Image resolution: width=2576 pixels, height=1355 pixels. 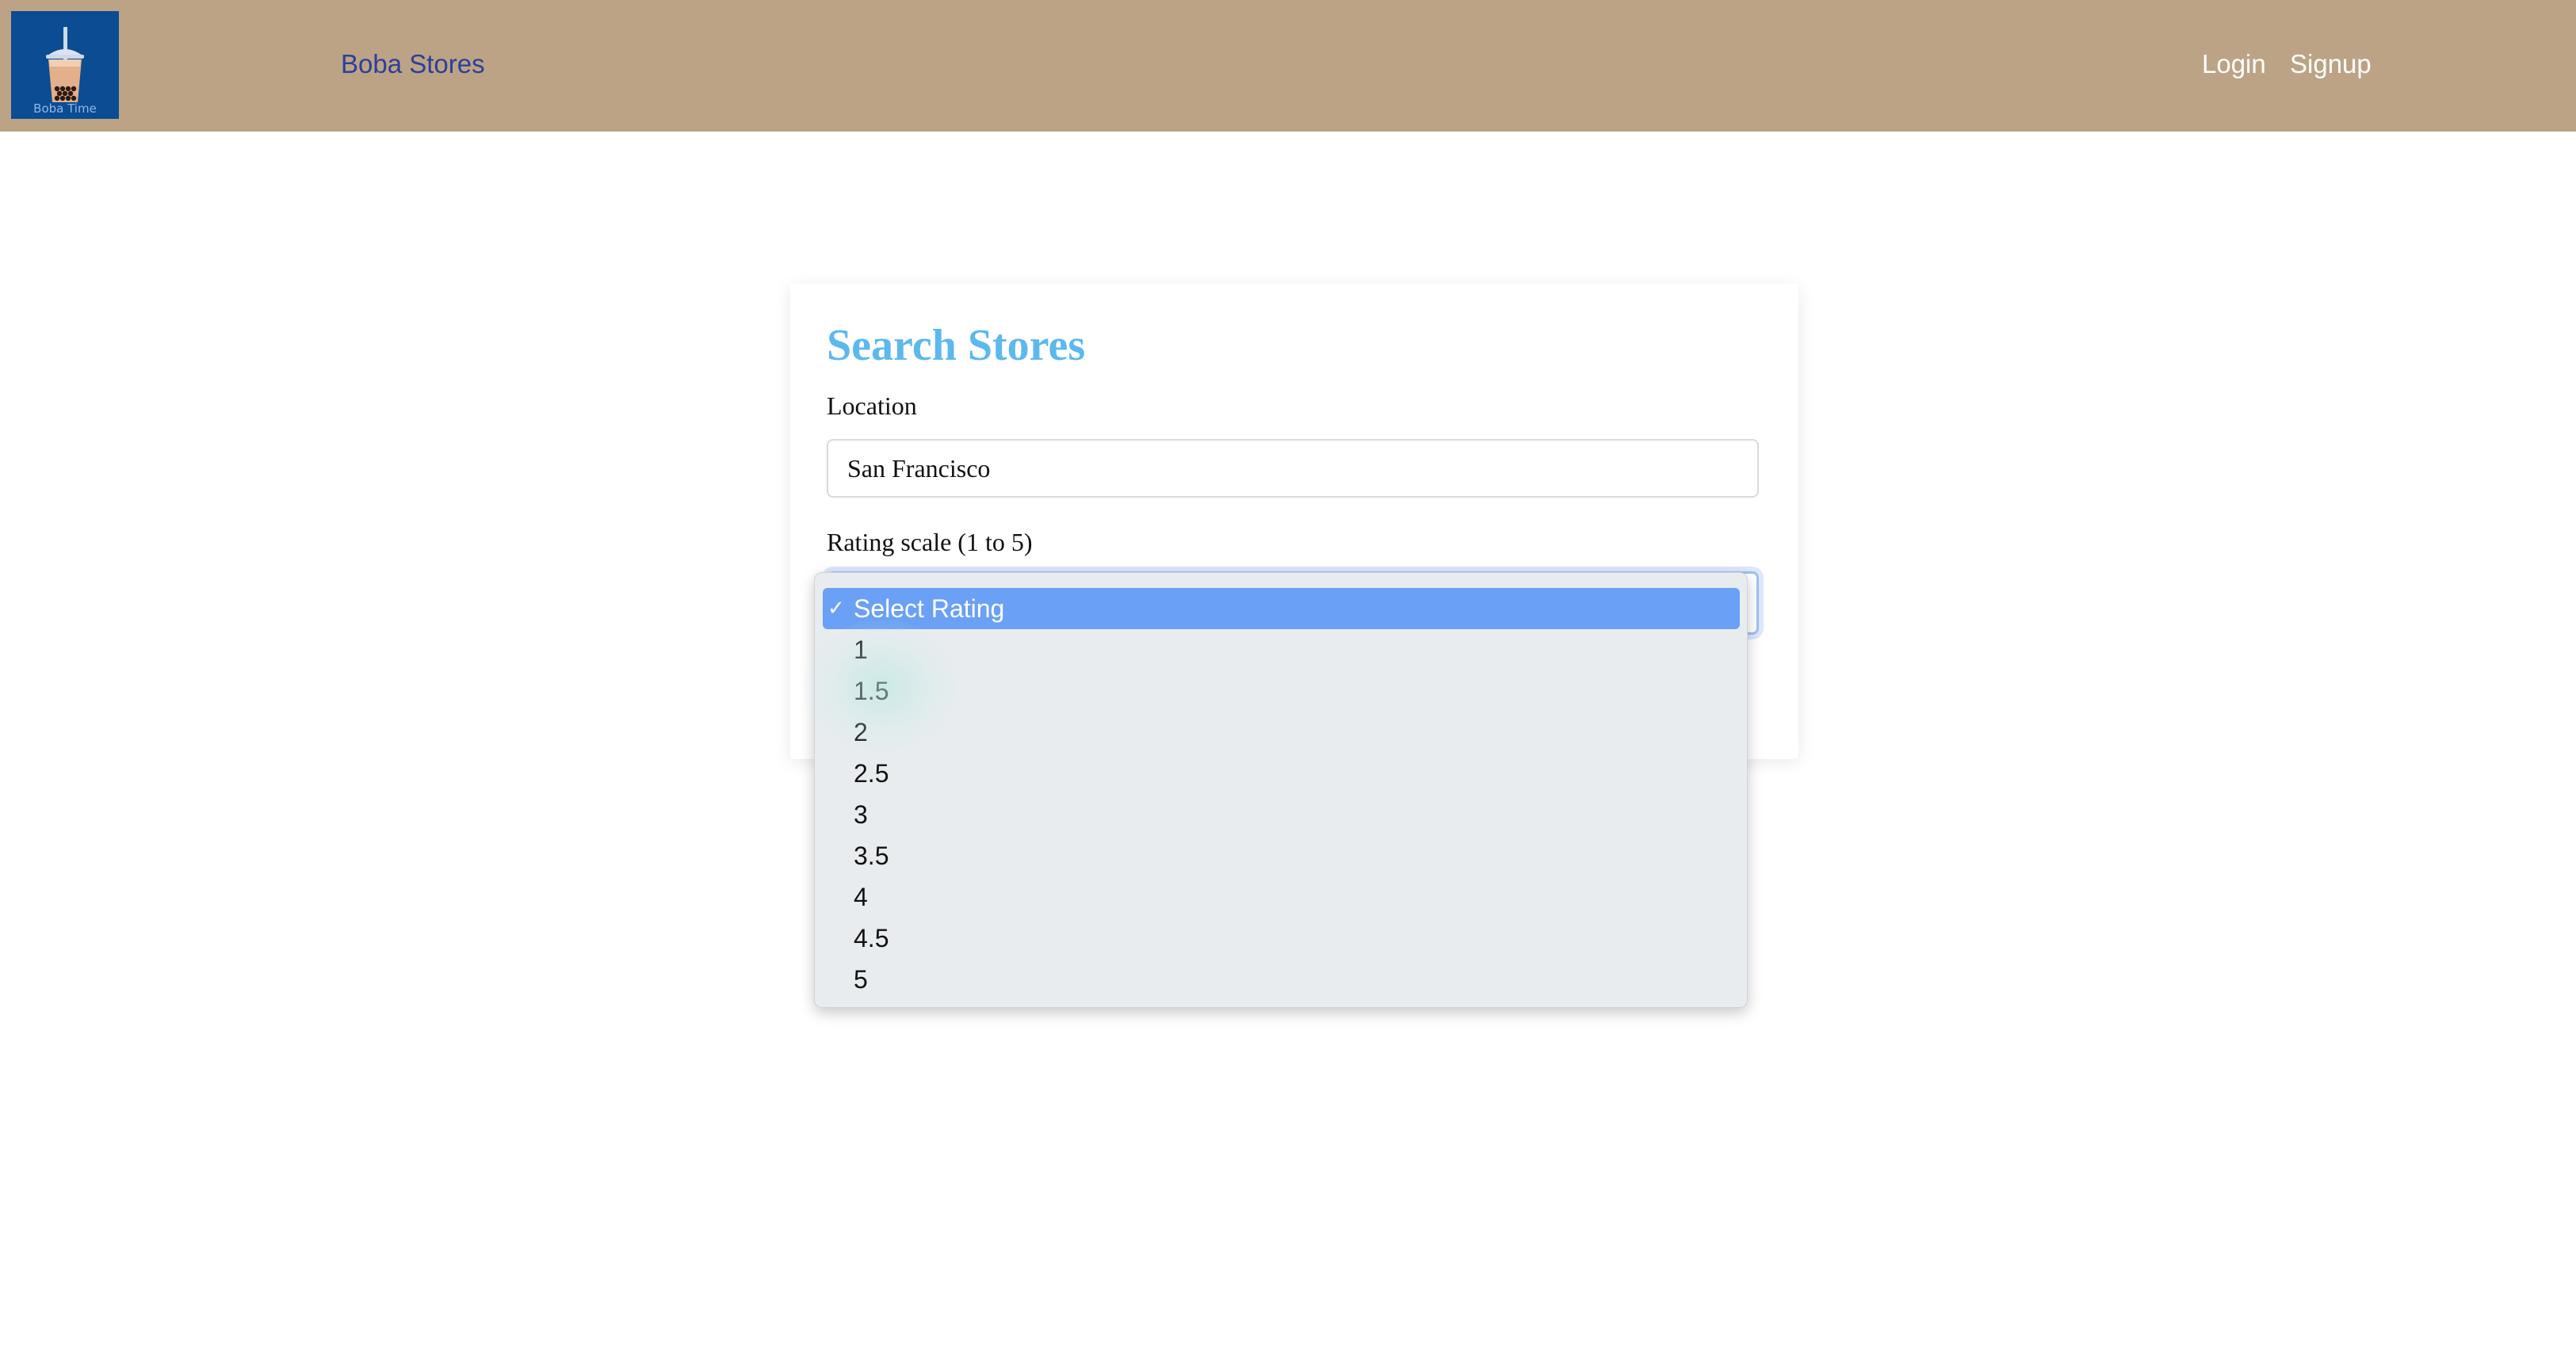 I want to click on rating-option-3-5: 3.5, so click(x=1281, y=855).